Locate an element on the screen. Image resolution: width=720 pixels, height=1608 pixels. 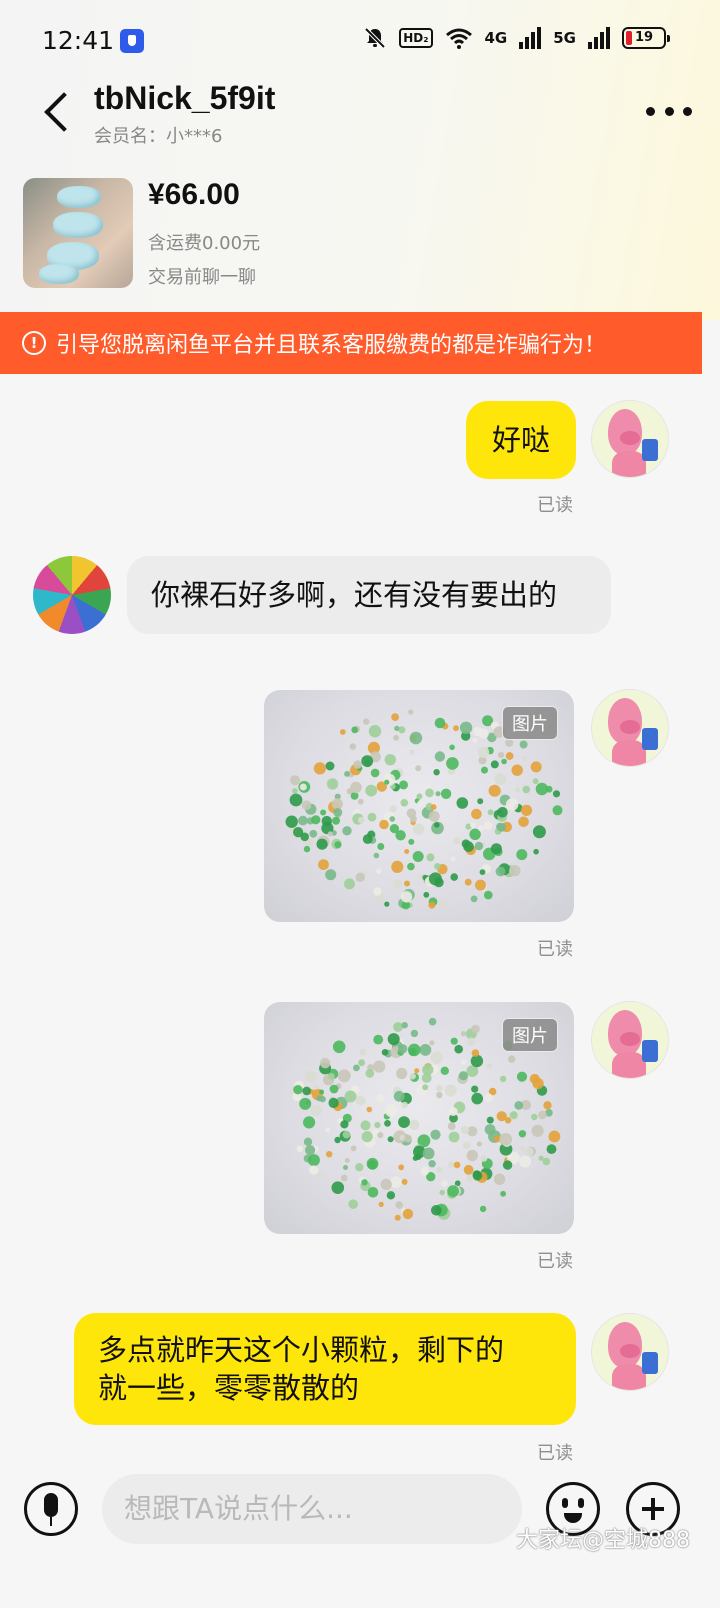
my-message-bubble: 多点就昨天这个小颗粒，剩下的 就一些，零零散散的 is located at coordinates (325, 1369).